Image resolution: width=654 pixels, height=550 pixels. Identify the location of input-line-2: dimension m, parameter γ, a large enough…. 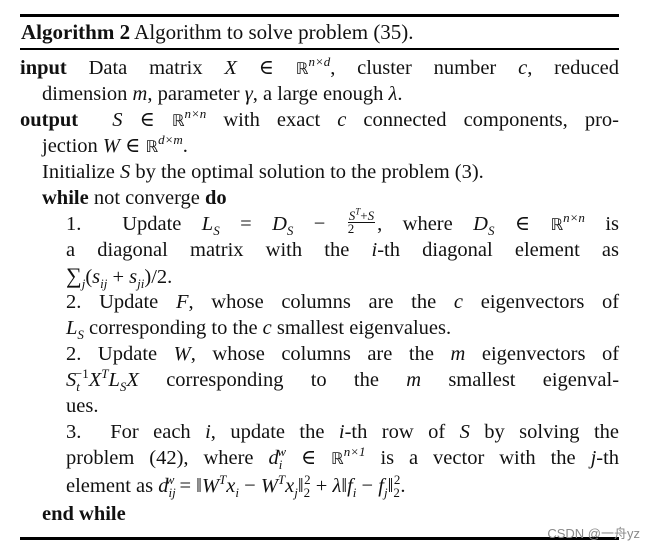
(222, 94).